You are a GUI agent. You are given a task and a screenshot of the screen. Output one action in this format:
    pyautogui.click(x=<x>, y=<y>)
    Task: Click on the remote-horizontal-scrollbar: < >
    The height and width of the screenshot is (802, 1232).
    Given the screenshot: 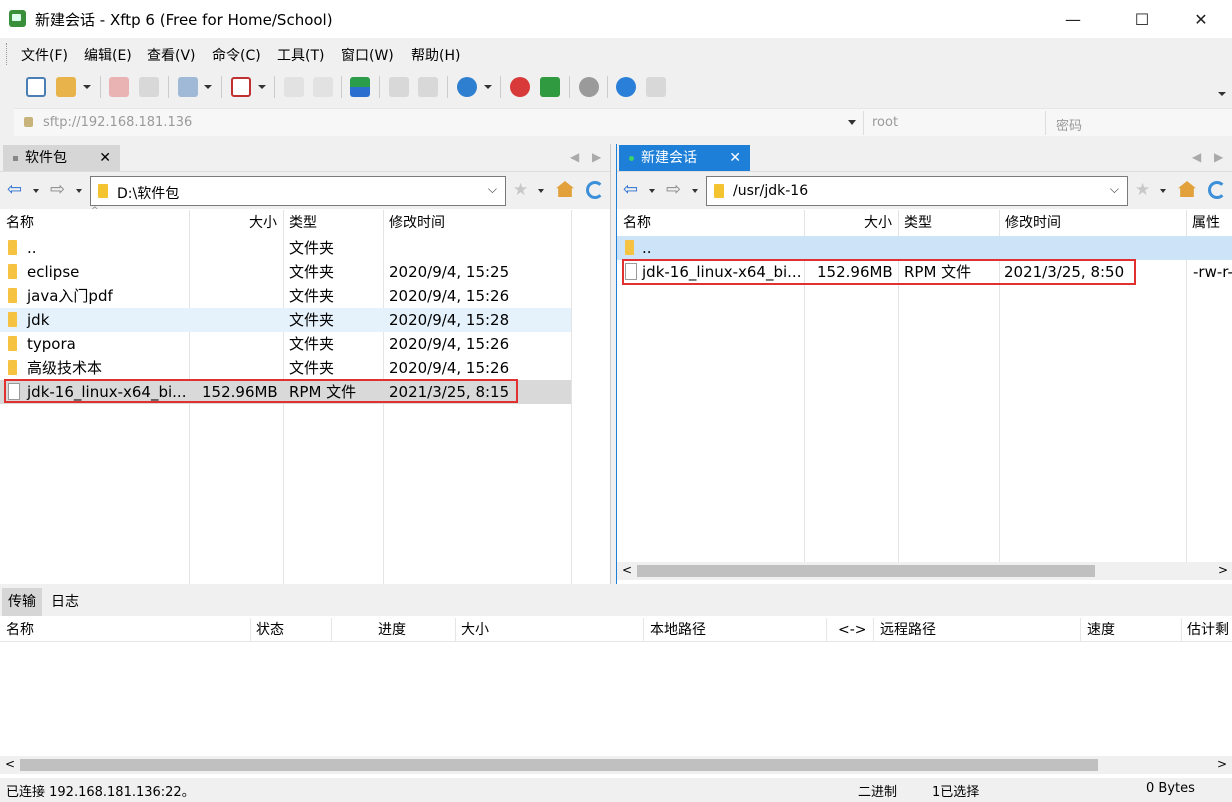 What is the action you would take?
    pyautogui.click(x=924, y=571)
    